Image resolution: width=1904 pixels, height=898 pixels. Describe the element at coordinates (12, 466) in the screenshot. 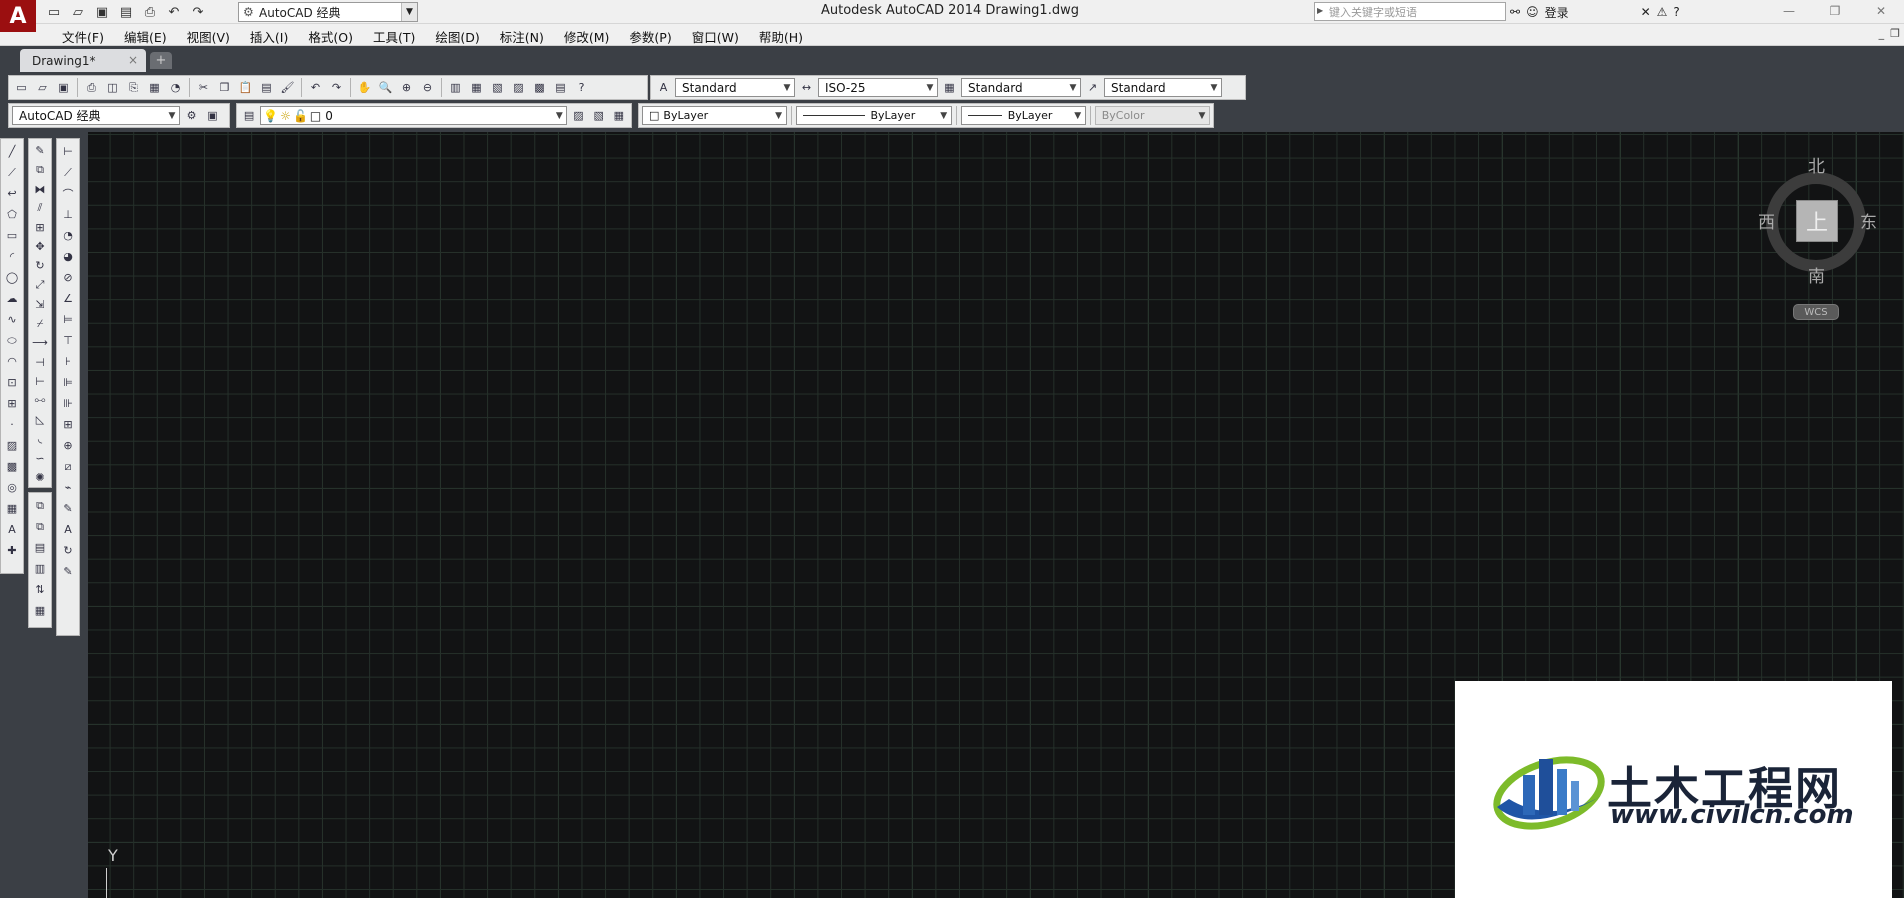

I see `gradient-icon: ▩` at that location.